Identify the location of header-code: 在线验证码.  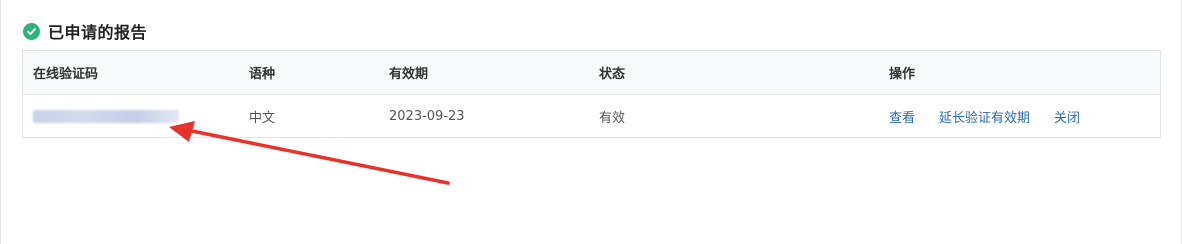
(66, 74).